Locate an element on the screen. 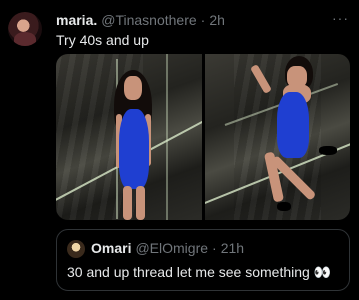 The width and height of the screenshot is (359, 300). quoted-header: Omari @ElOmigre · 21h is located at coordinates (167, 248).